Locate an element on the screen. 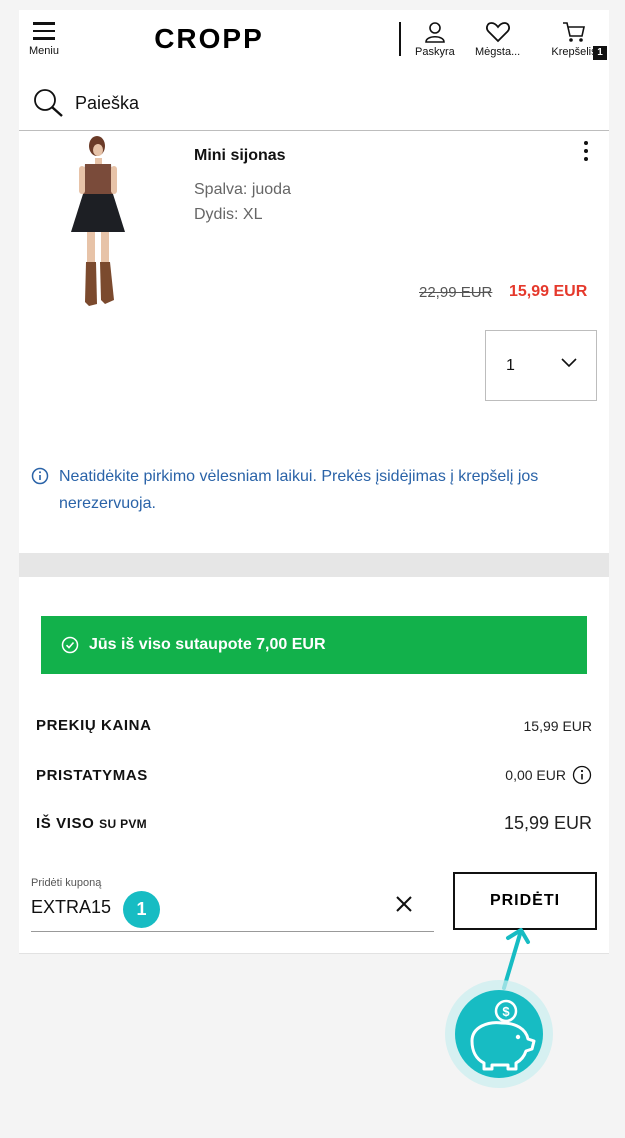 The width and height of the screenshot is (625, 1138). savings-text: Jūs iš viso sutaupote 7,00 EUR is located at coordinates (207, 644).